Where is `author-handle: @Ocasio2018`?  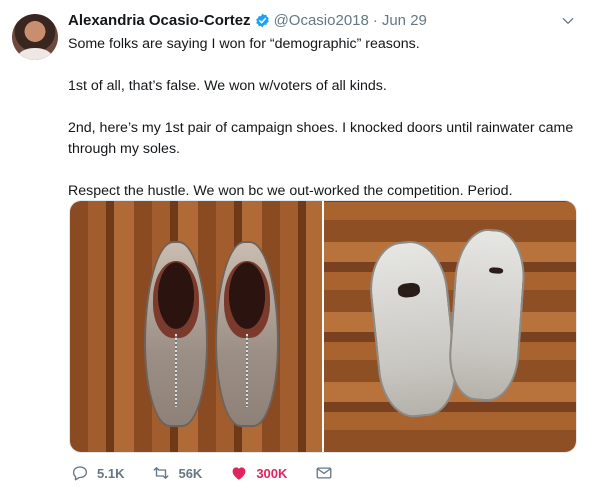
author-handle: @Ocasio2018 is located at coordinates (321, 20).